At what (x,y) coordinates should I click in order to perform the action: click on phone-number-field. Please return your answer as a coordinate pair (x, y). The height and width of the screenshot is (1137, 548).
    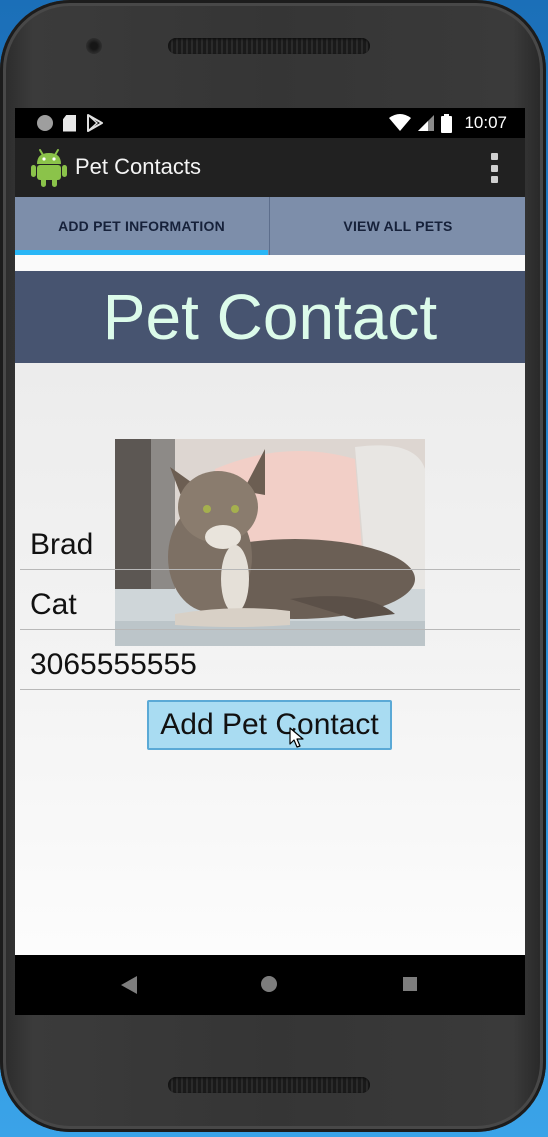
    Looking at the image, I should click on (270, 665).